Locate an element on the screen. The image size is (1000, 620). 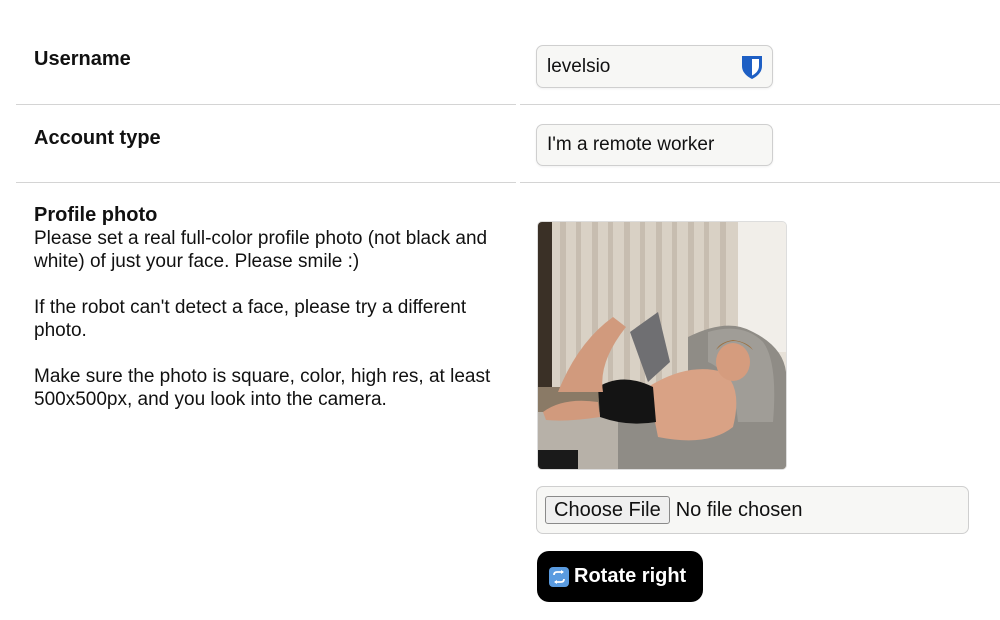
file-status: No file chosen is located at coordinates (739, 509).